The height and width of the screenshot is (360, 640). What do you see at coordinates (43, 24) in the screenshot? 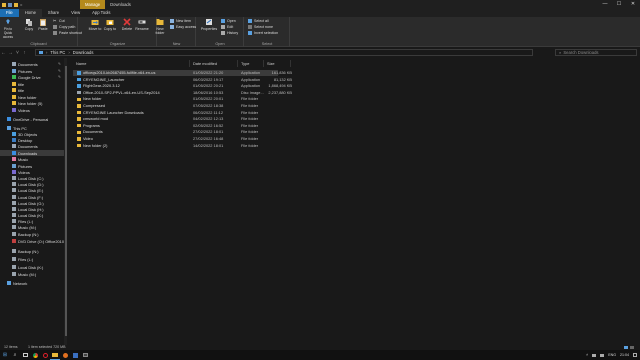
I see `paste-button: Paste` at bounding box center [43, 24].